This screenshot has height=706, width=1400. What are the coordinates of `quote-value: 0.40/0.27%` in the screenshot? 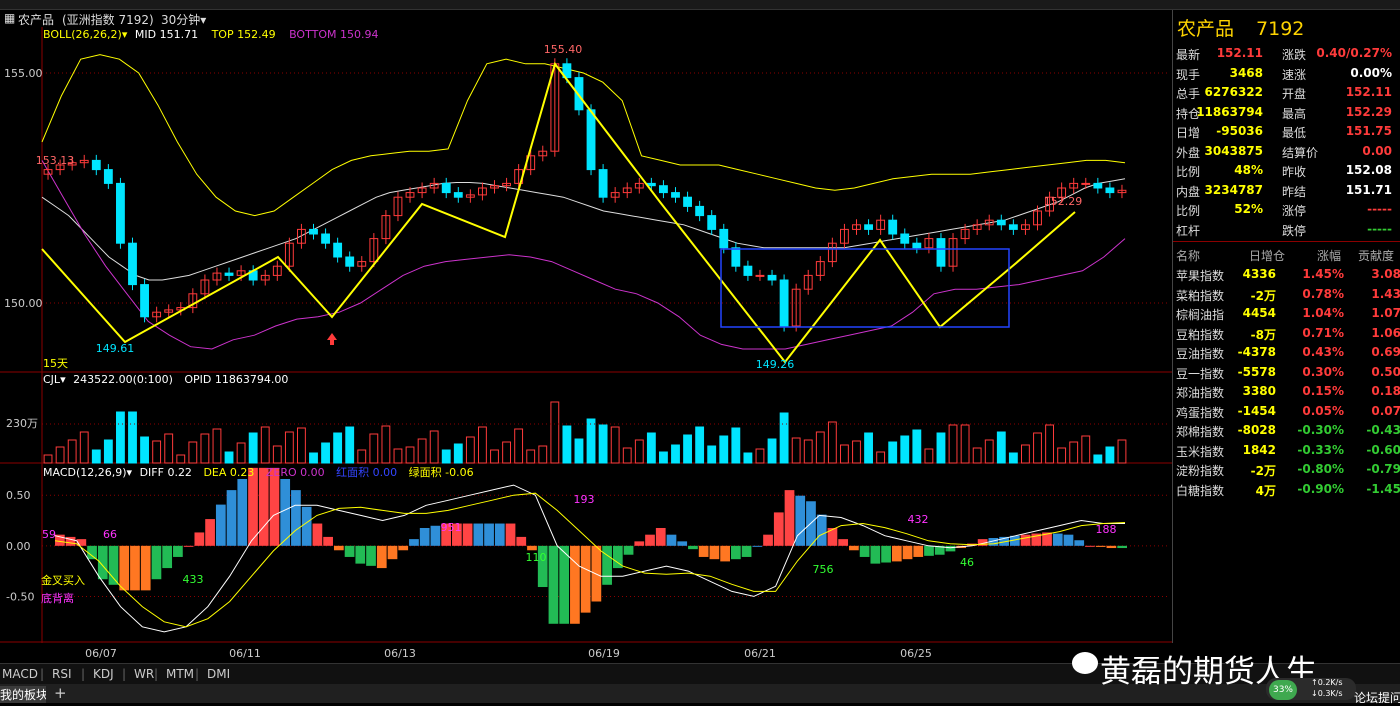 It's located at (1354, 53).